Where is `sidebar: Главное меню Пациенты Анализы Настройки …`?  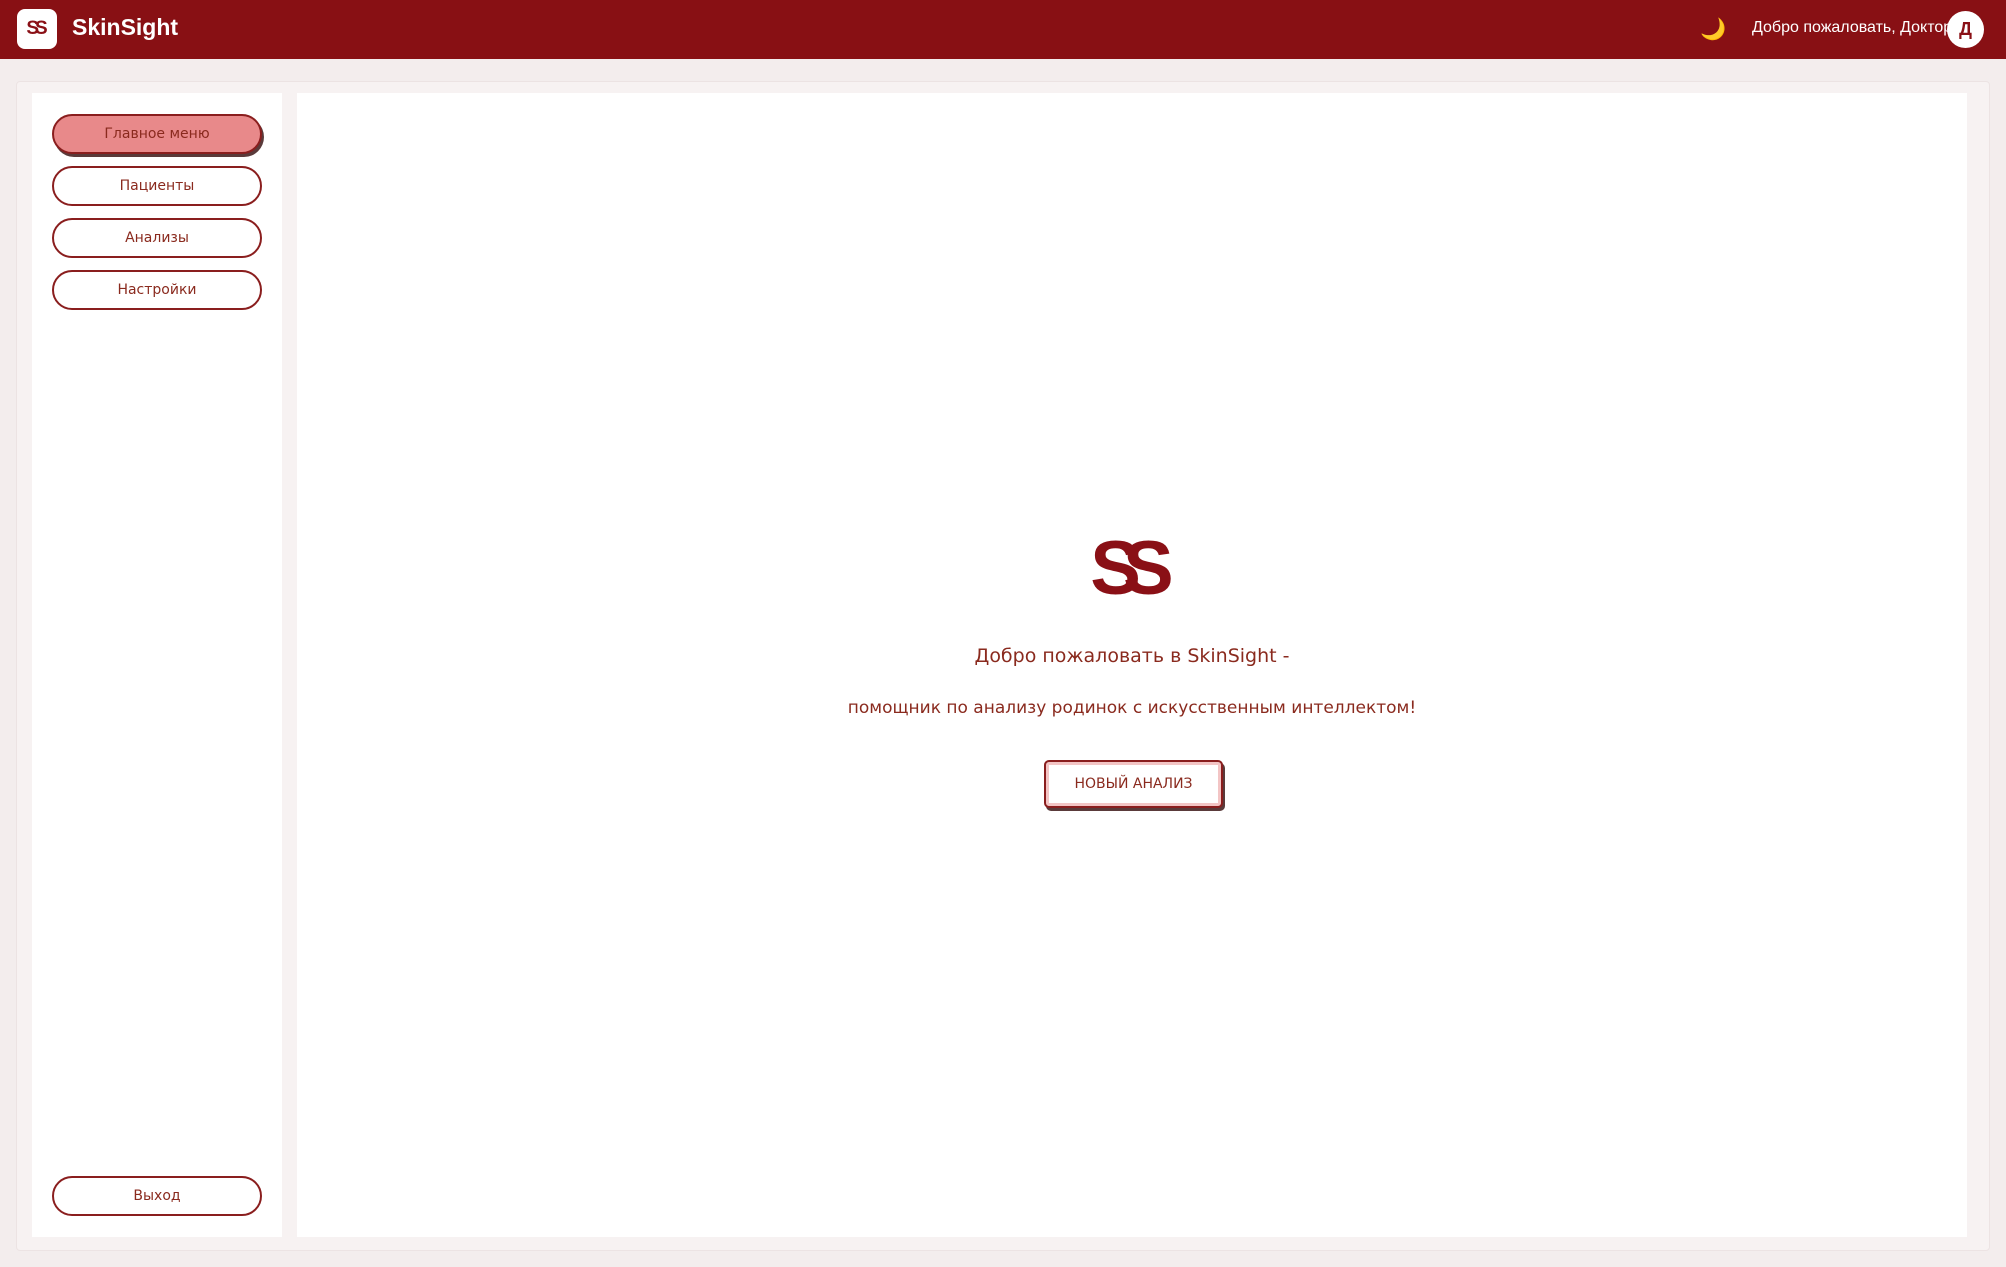
sidebar: Главное меню Пациенты Анализы Настройки … is located at coordinates (157, 665).